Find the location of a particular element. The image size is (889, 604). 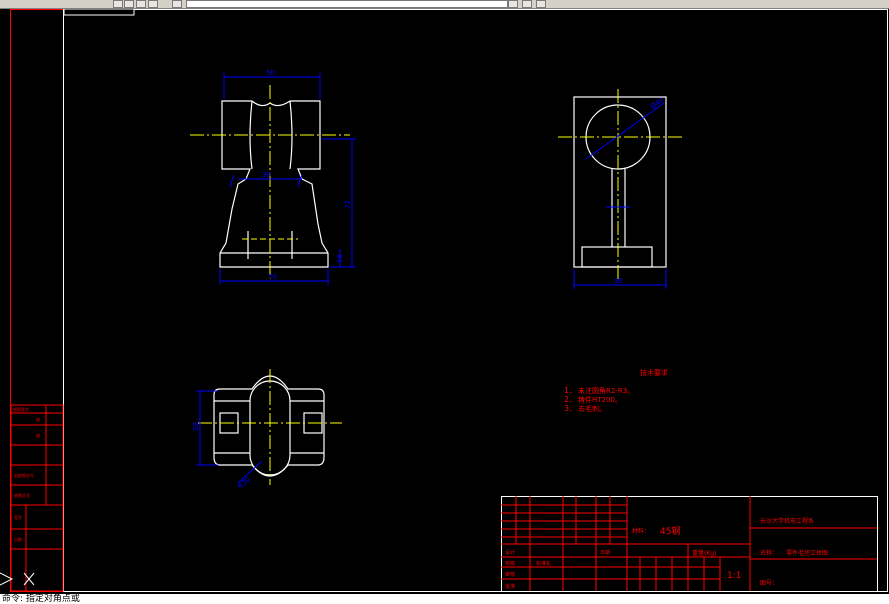

material-label: 材料： is located at coordinates (641, 531).